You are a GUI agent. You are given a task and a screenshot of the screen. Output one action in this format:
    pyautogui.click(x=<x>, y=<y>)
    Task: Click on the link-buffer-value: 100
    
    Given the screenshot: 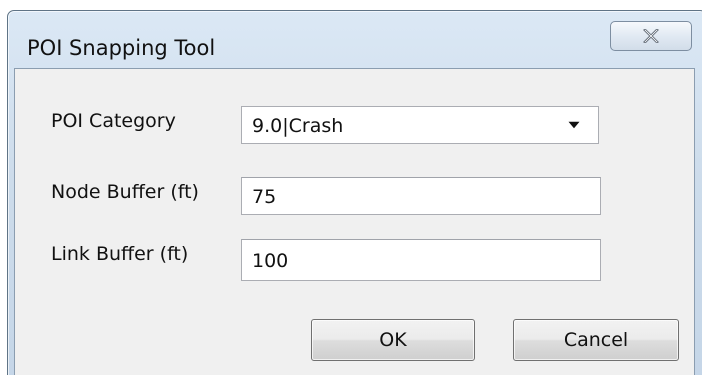 What is the action you would take?
    pyautogui.click(x=270, y=261)
    